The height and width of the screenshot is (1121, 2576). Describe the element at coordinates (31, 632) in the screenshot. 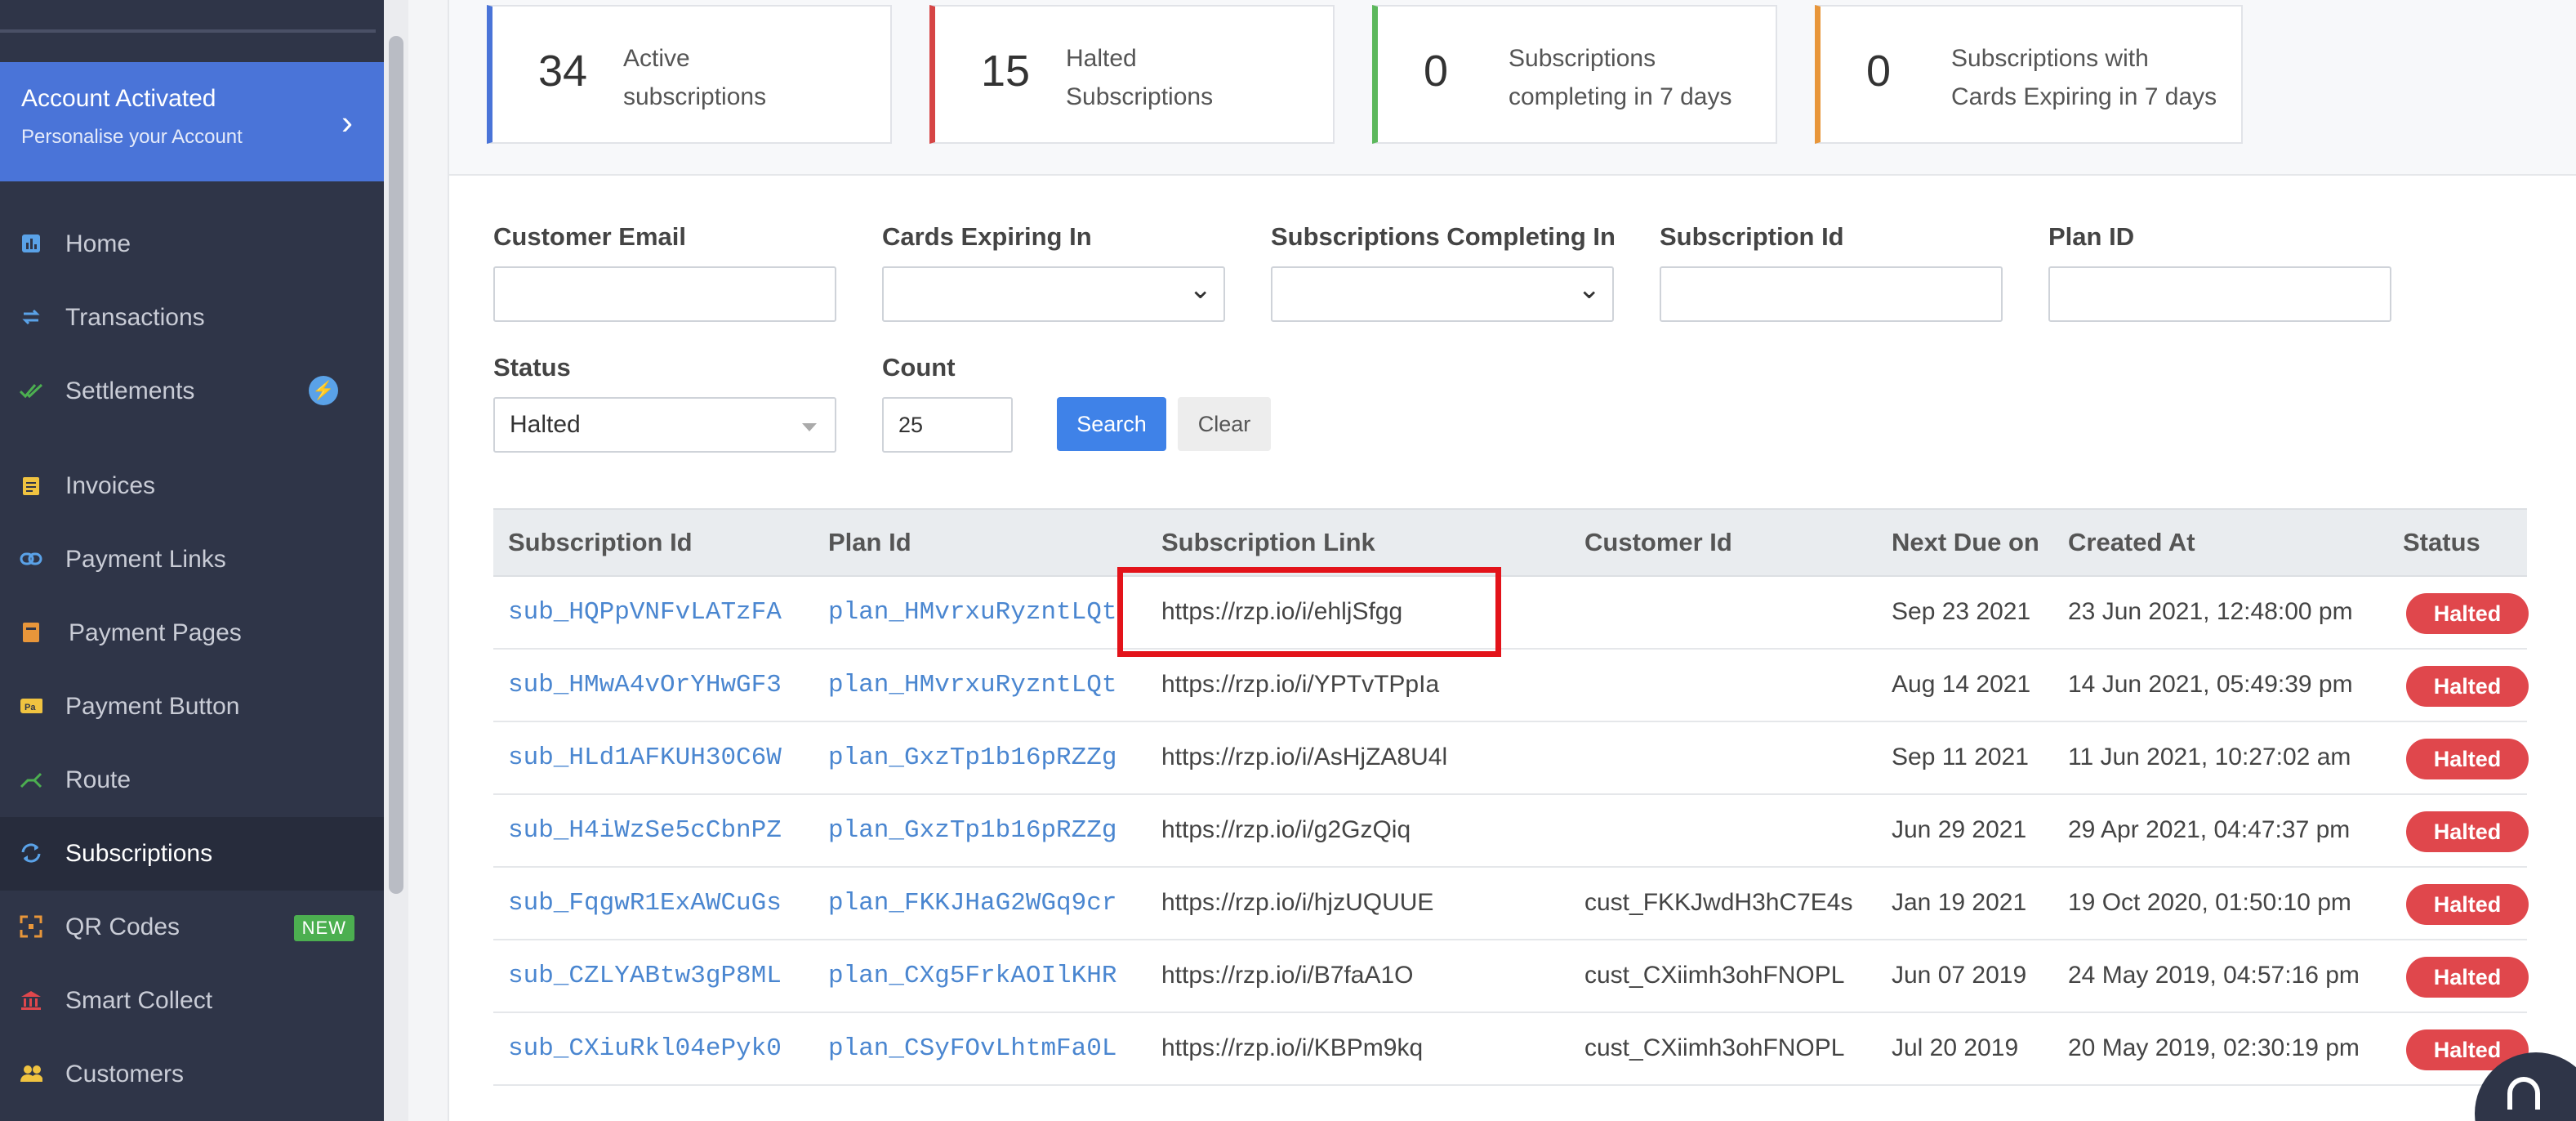

I see `page-icon` at that location.